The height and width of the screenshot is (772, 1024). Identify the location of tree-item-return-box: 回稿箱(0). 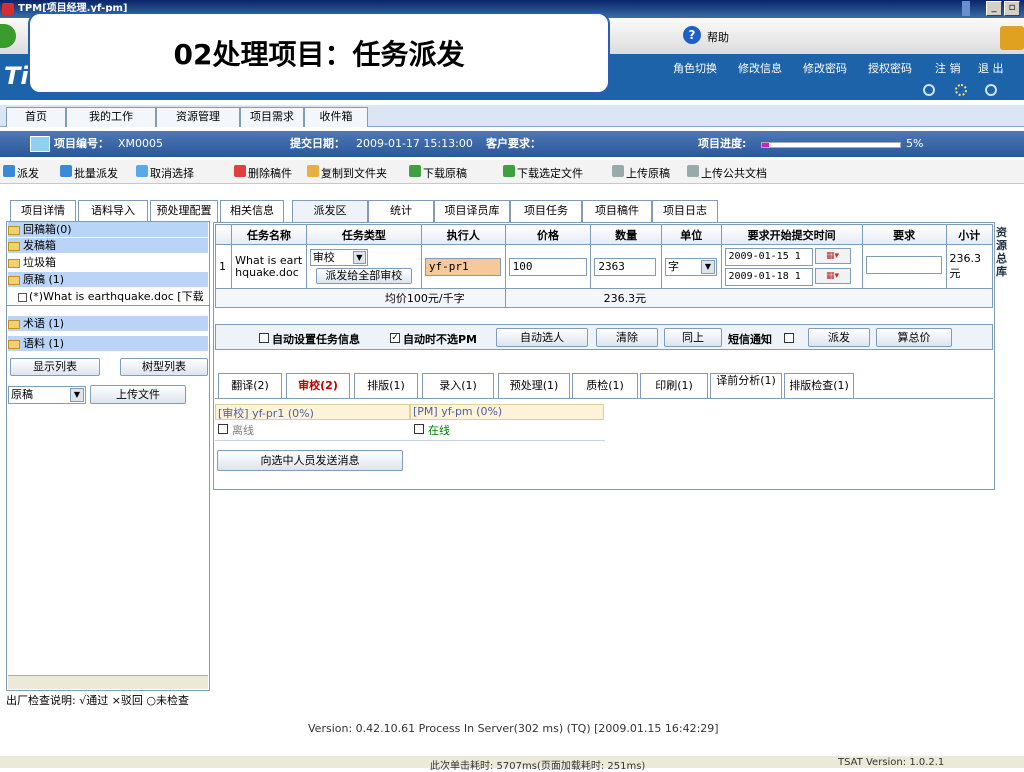
(108, 229).